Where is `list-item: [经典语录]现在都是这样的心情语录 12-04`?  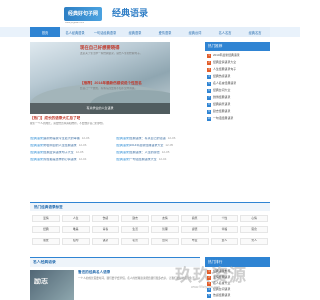
list-item: [经典语录]现在都是这样的心情语录 12-04 is located at coordinates (72, 160).